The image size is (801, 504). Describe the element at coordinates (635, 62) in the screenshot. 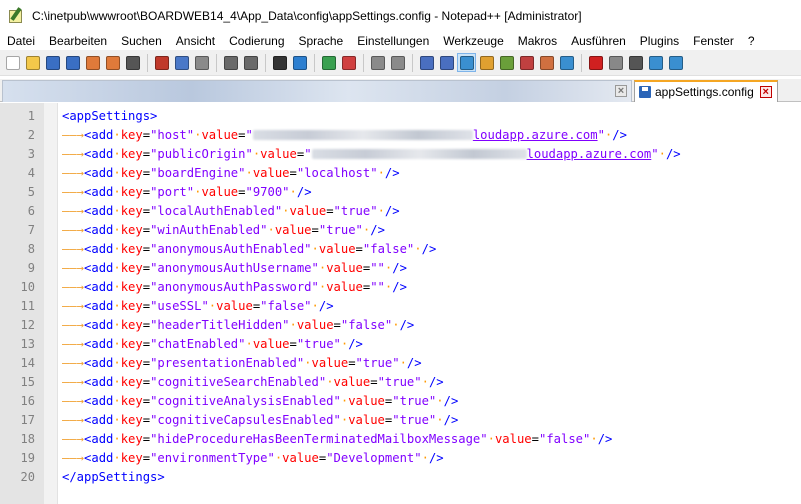

I see `play-macro-button` at that location.